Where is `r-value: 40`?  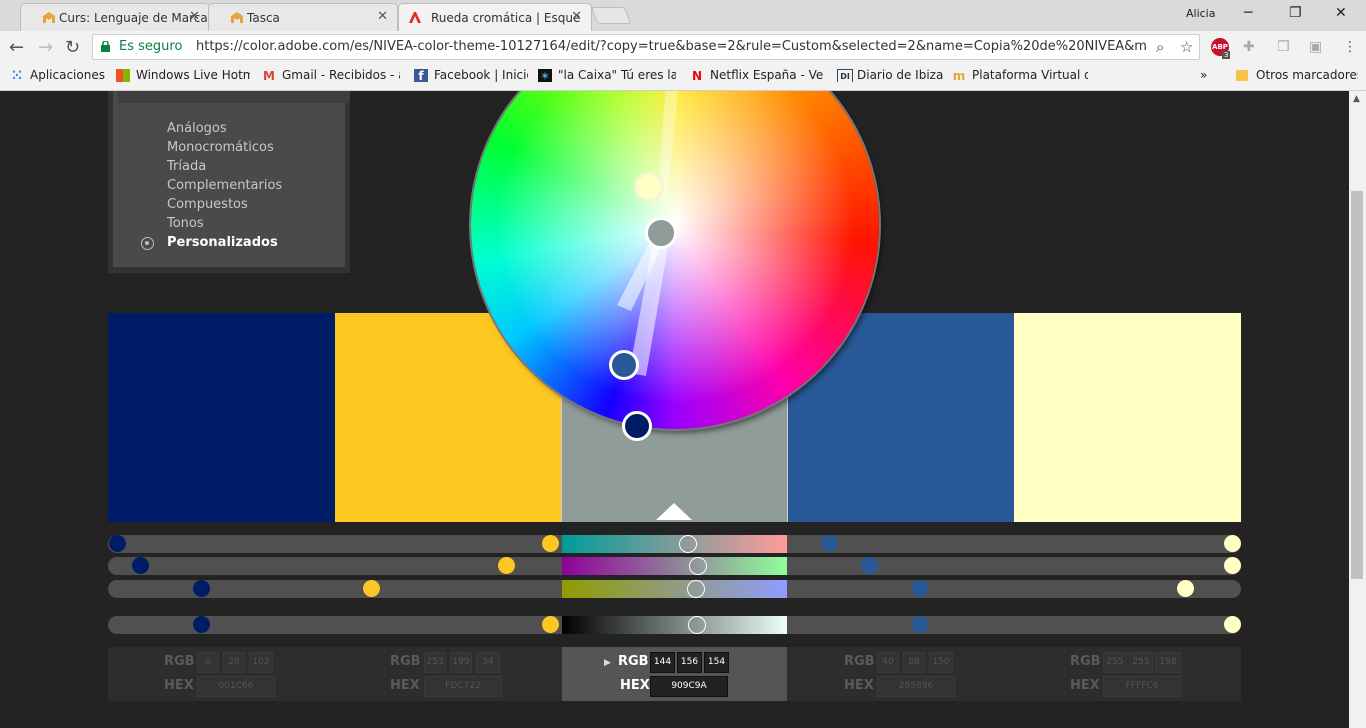 r-value: 40 is located at coordinates (888, 662).